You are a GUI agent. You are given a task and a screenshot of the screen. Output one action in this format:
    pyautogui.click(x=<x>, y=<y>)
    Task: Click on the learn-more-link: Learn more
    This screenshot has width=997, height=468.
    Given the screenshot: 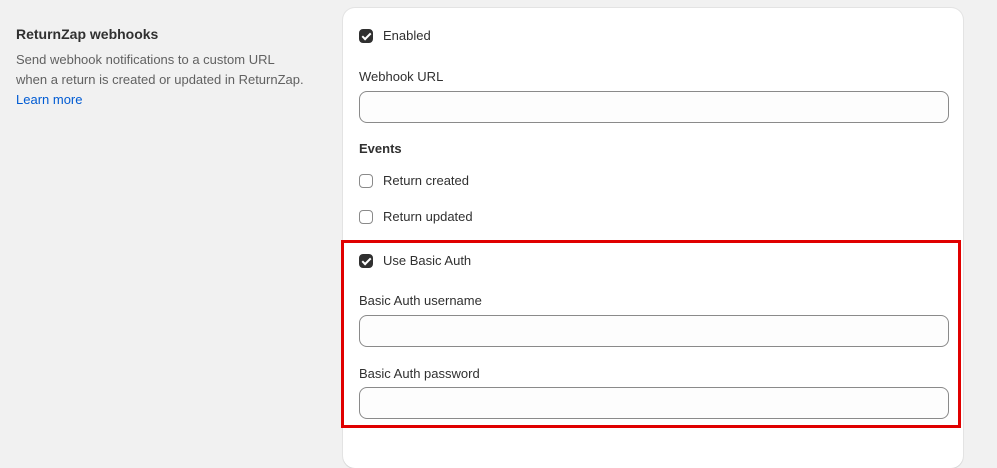 What is the action you would take?
    pyautogui.click(x=49, y=99)
    